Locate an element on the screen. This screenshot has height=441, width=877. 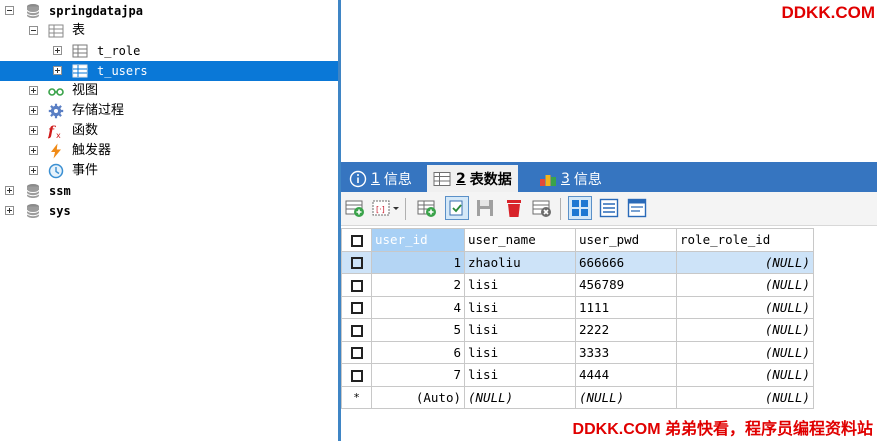
tree-label: springdatajpa is located at coordinates (96, 11).